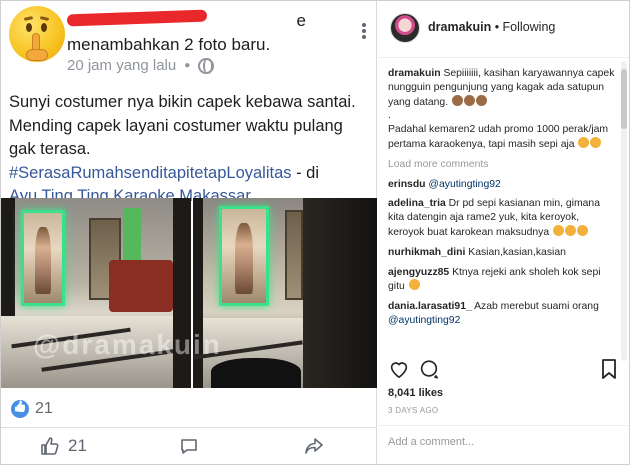  What do you see at coordinates (305, 172) in the screenshot?
I see `location-connector: - di` at bounding box center [305, 172].